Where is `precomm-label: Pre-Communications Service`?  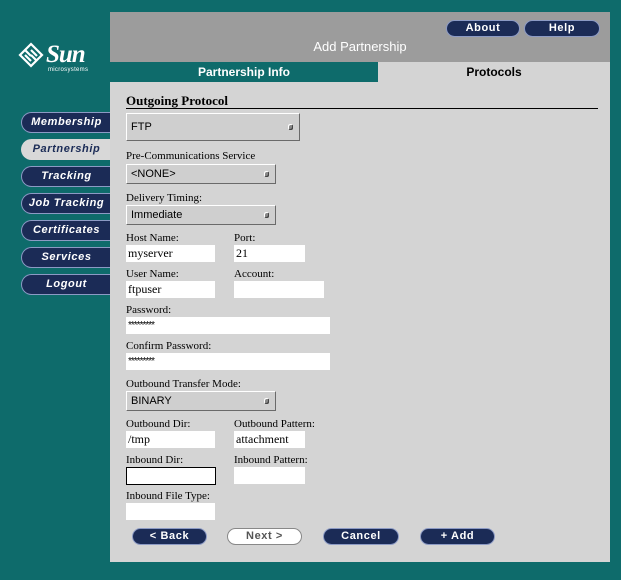
precomm-label: Pre-Communications Service is located at coordinates (191, 156).